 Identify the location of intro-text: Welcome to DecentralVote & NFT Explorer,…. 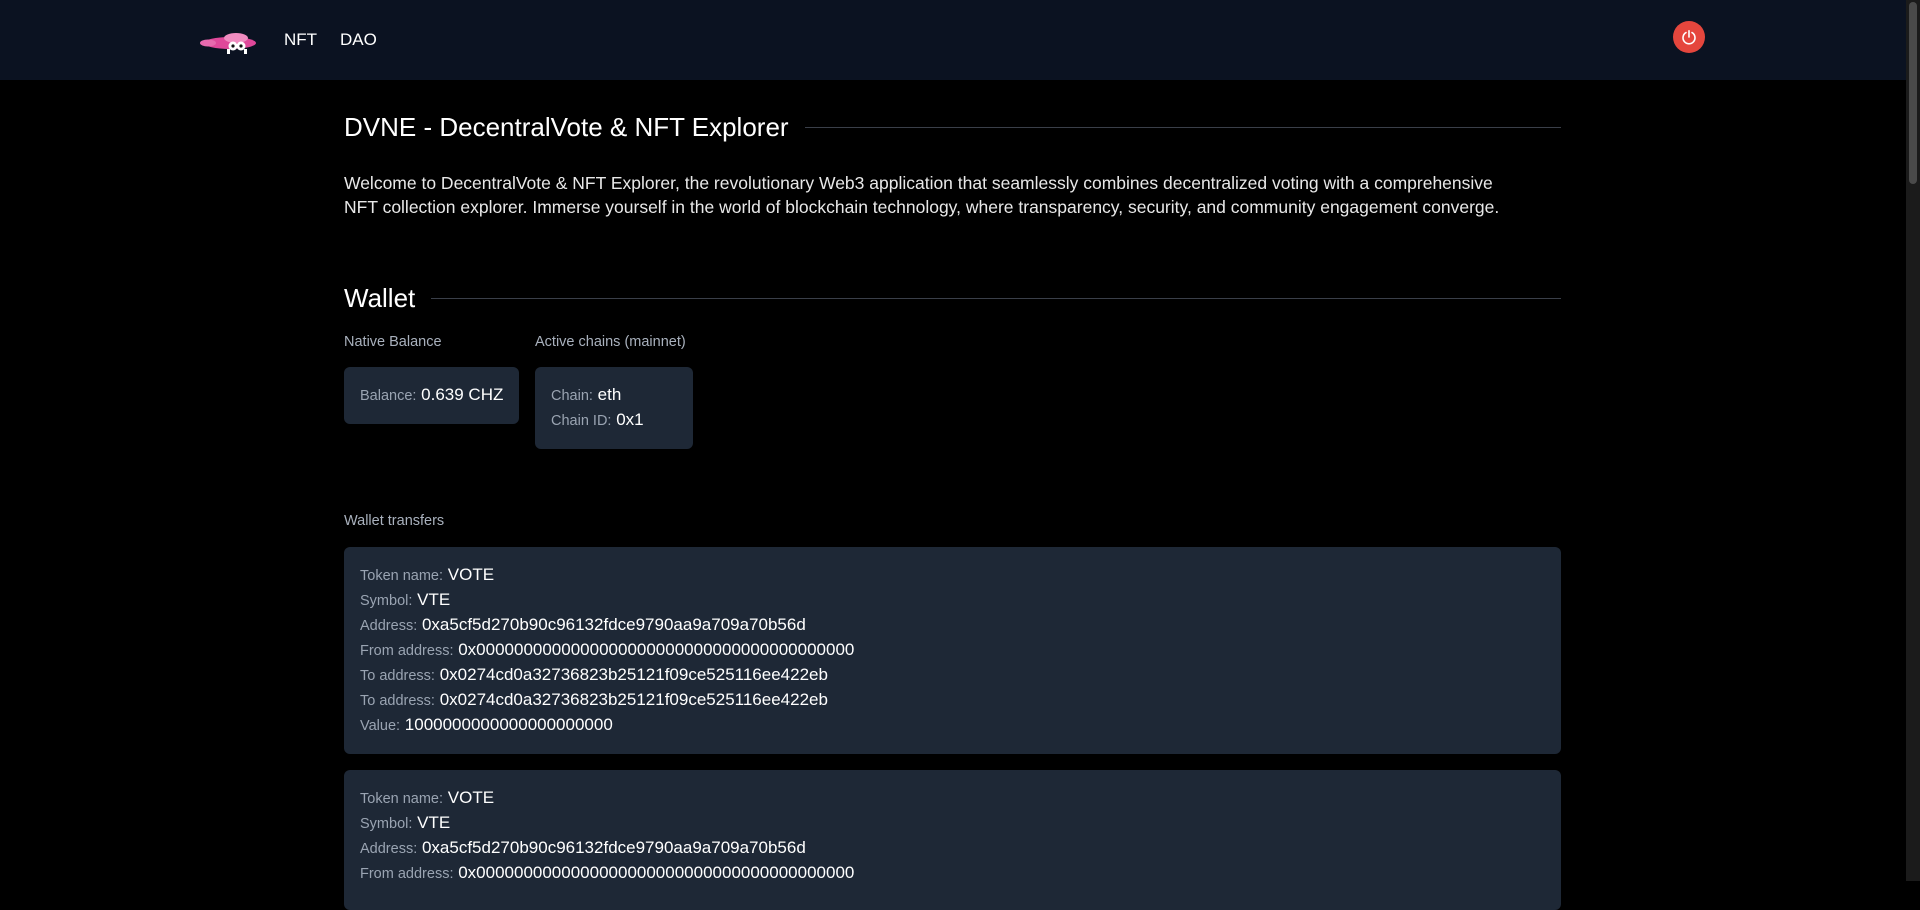
(922, 195).